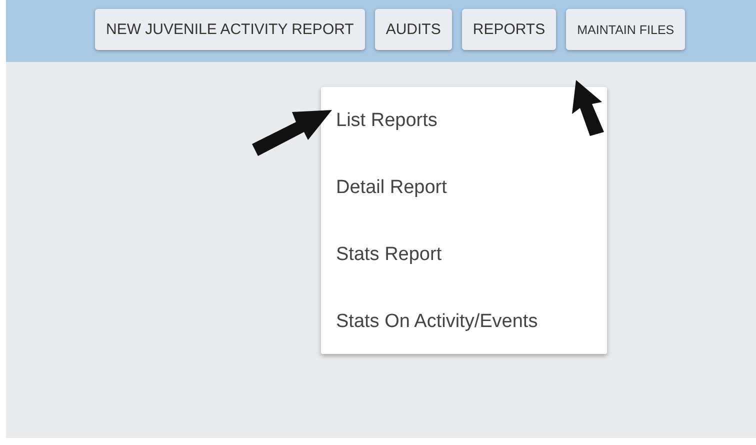 The height and width of the screenshot is (445, 756). I want to click on nav-button: REPORTS, so click(509, 29).